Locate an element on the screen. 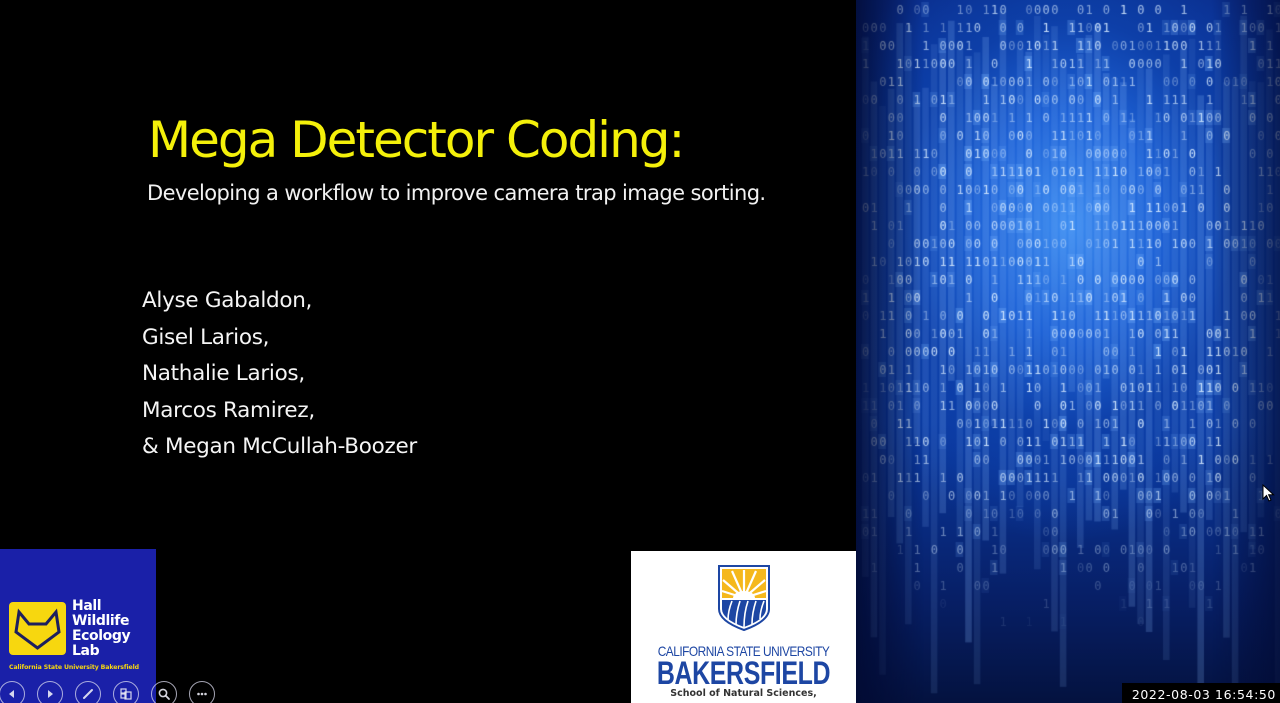 This screenshot has width=1280, height=703. ellipsis-icon is located at coordinates (202, 694).